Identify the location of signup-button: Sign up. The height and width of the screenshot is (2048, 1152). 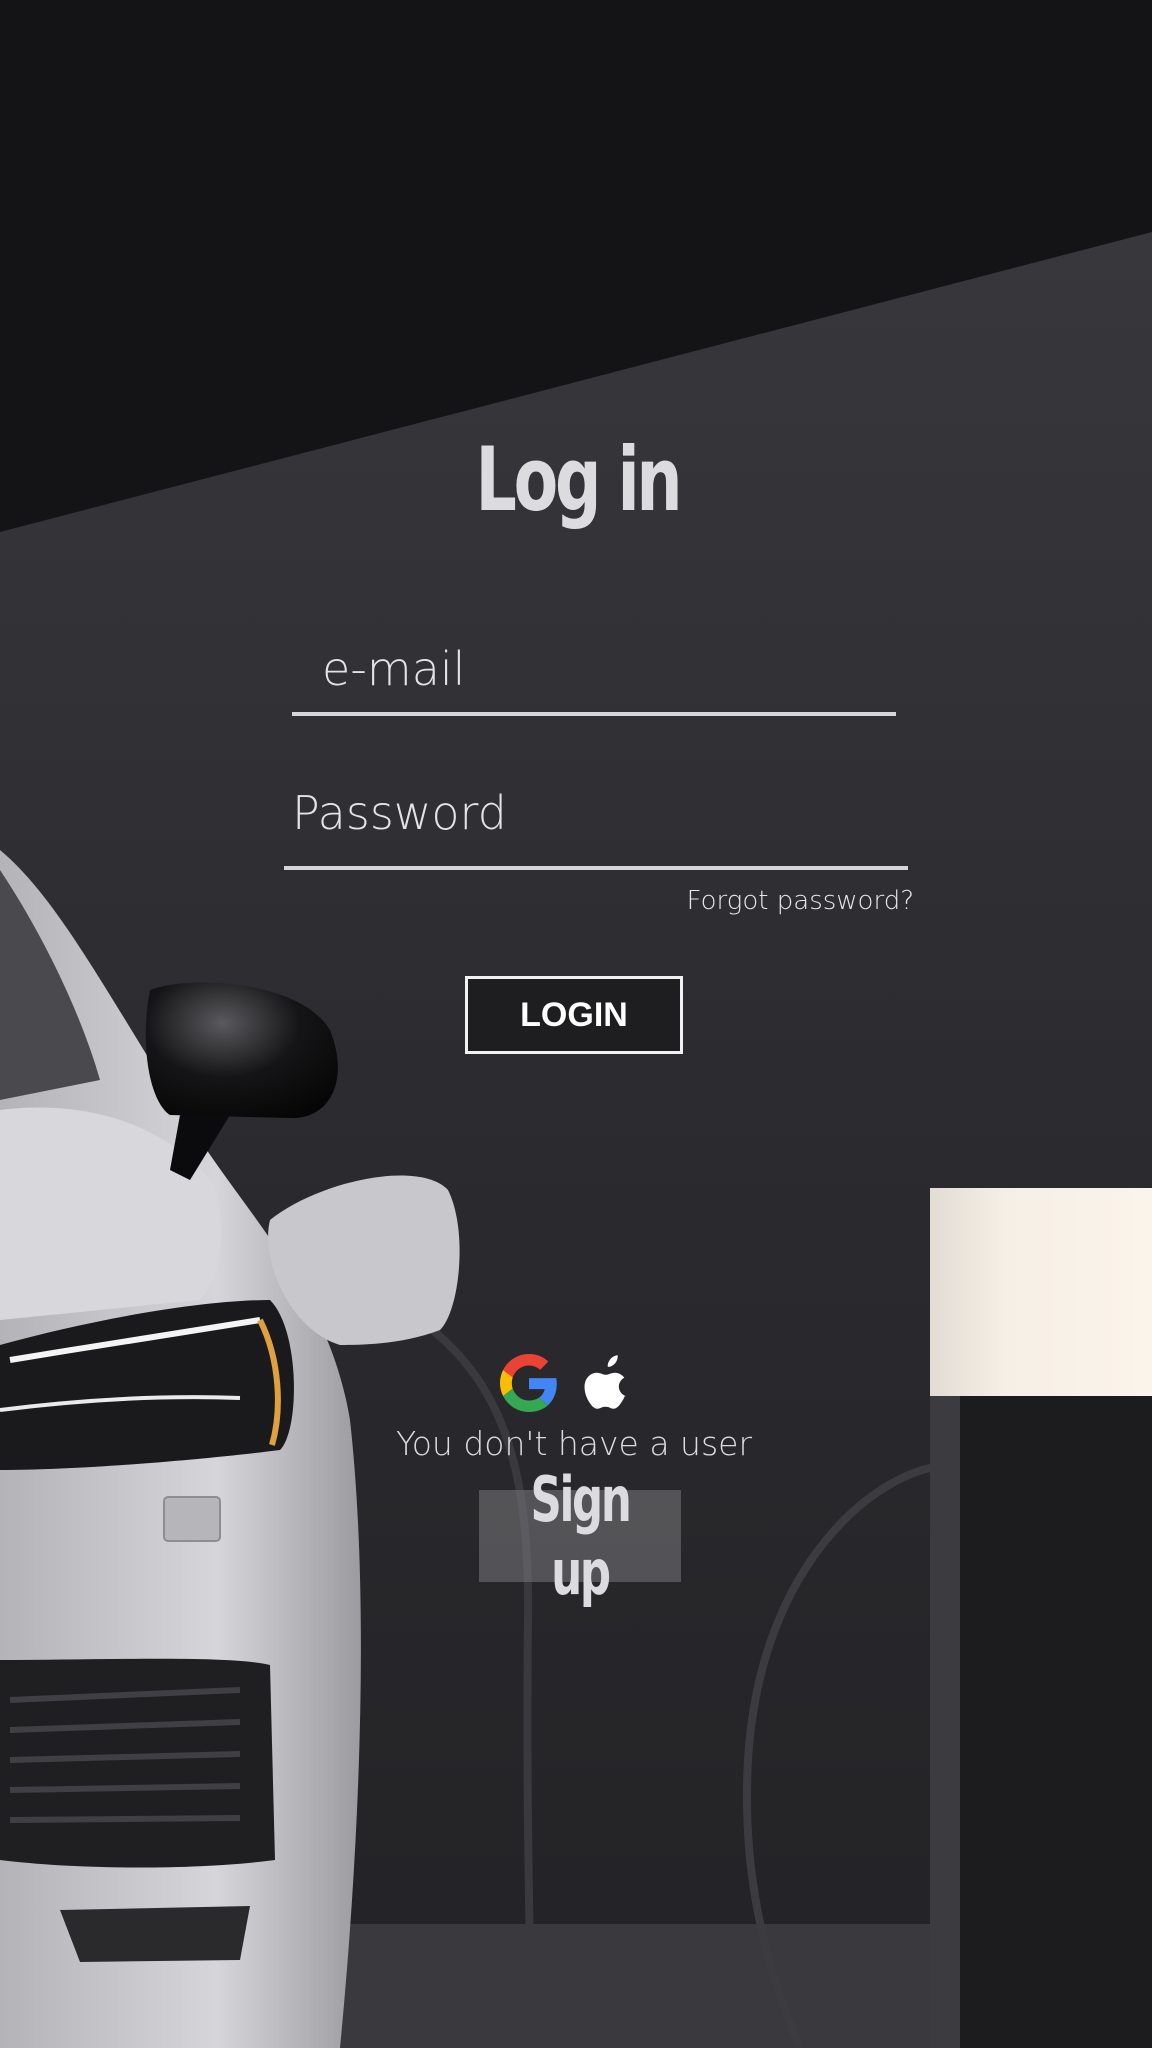
(580, 1536).